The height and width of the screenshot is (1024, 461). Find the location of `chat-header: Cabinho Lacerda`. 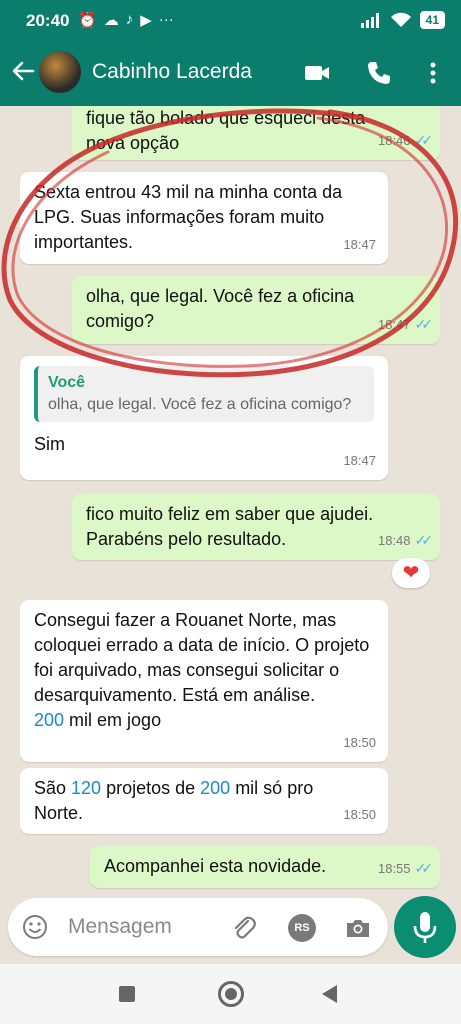

chat-header: Cabinho Lacerda is located at coordinates (230, 74).